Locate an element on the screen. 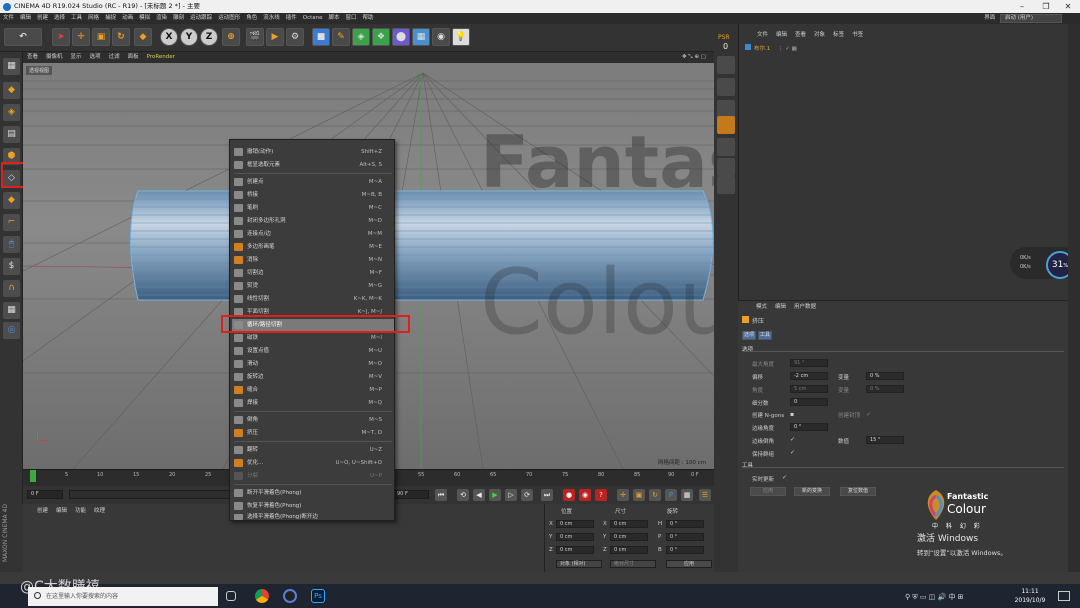  right-edge-tabs is located at coordinates (1074, 298).